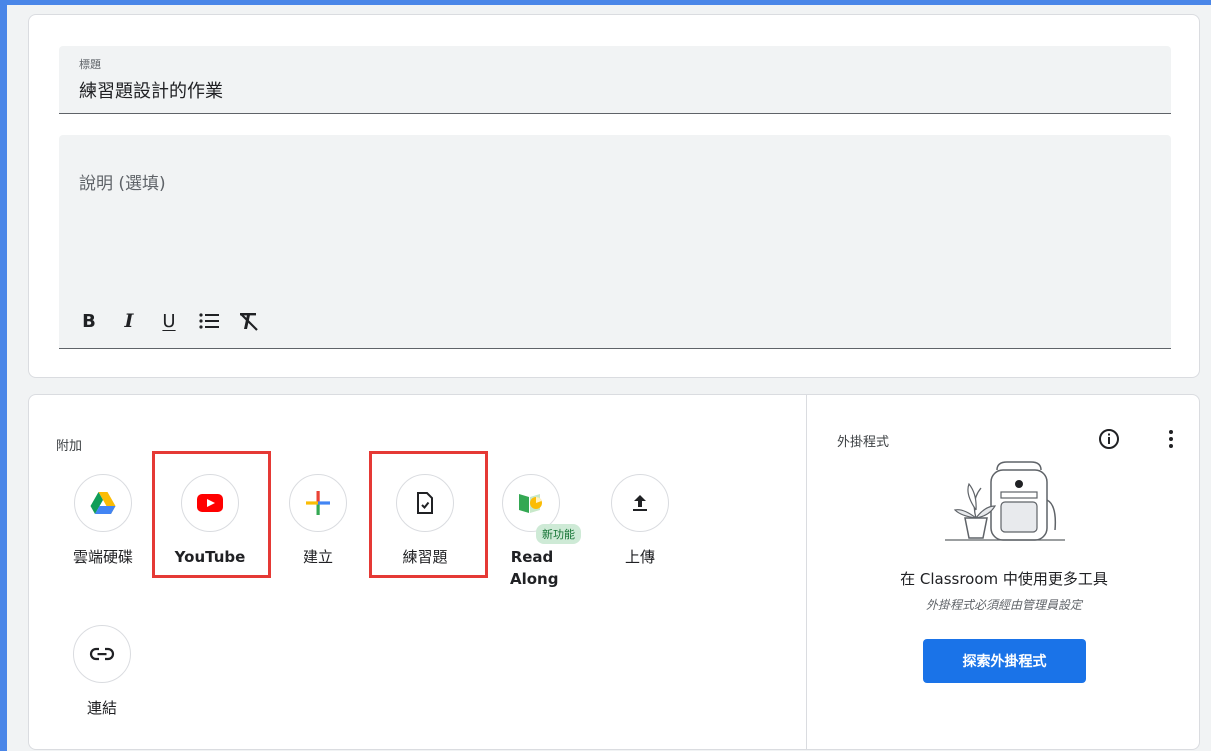  I want to click on more-options-icon, so click(1171, 439).